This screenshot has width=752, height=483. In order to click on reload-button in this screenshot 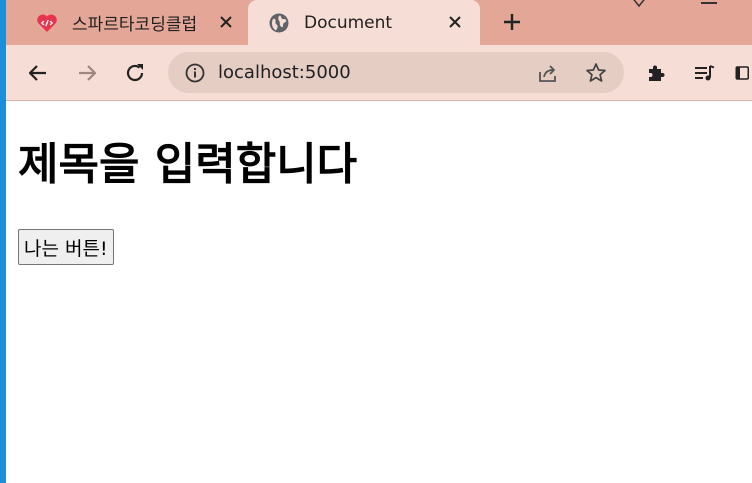, I will do `click(135, 73)`.